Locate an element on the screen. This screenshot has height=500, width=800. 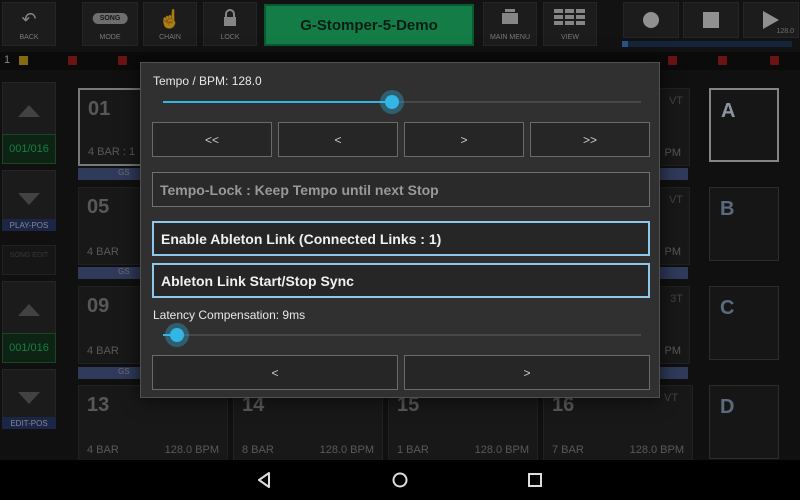
tempo-step-forward-button: > is located at coordinates (464, 139).